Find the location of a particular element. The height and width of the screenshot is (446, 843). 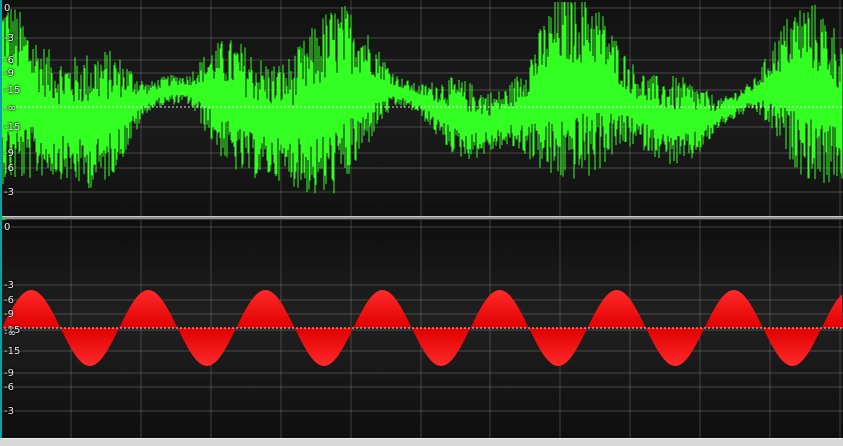

viewer-left-border is located at coordinates (1, 219).